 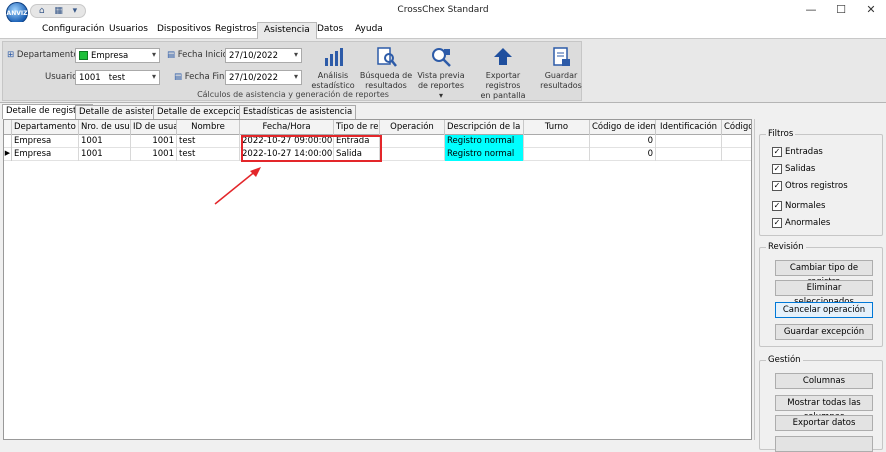 What do you see at coordinates (61, 77) in the screenshot?
I see `usuario-label: Usuario` at bounding box center [61, 77].